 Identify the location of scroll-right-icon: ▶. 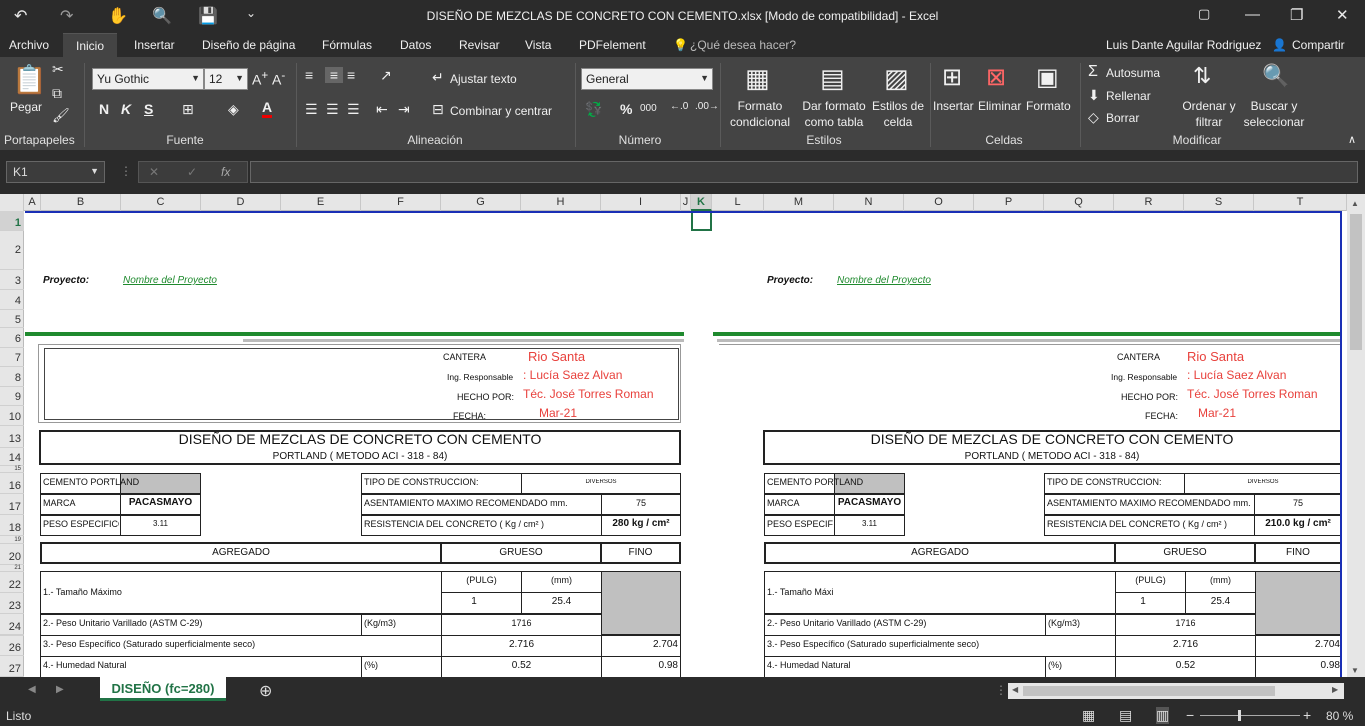
(1335, 689).